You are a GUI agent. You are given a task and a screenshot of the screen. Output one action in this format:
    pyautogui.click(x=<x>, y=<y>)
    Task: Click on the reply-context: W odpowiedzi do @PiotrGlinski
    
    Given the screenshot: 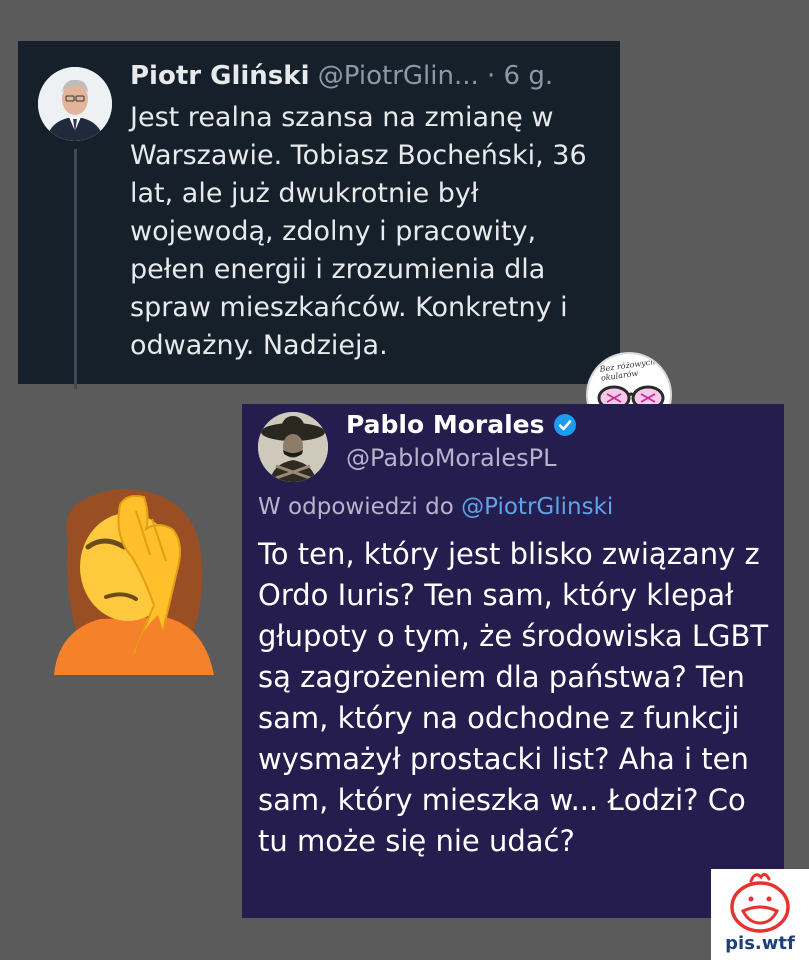 What is the action you would take?
    pyautogui.click(x=435, y=507)
    